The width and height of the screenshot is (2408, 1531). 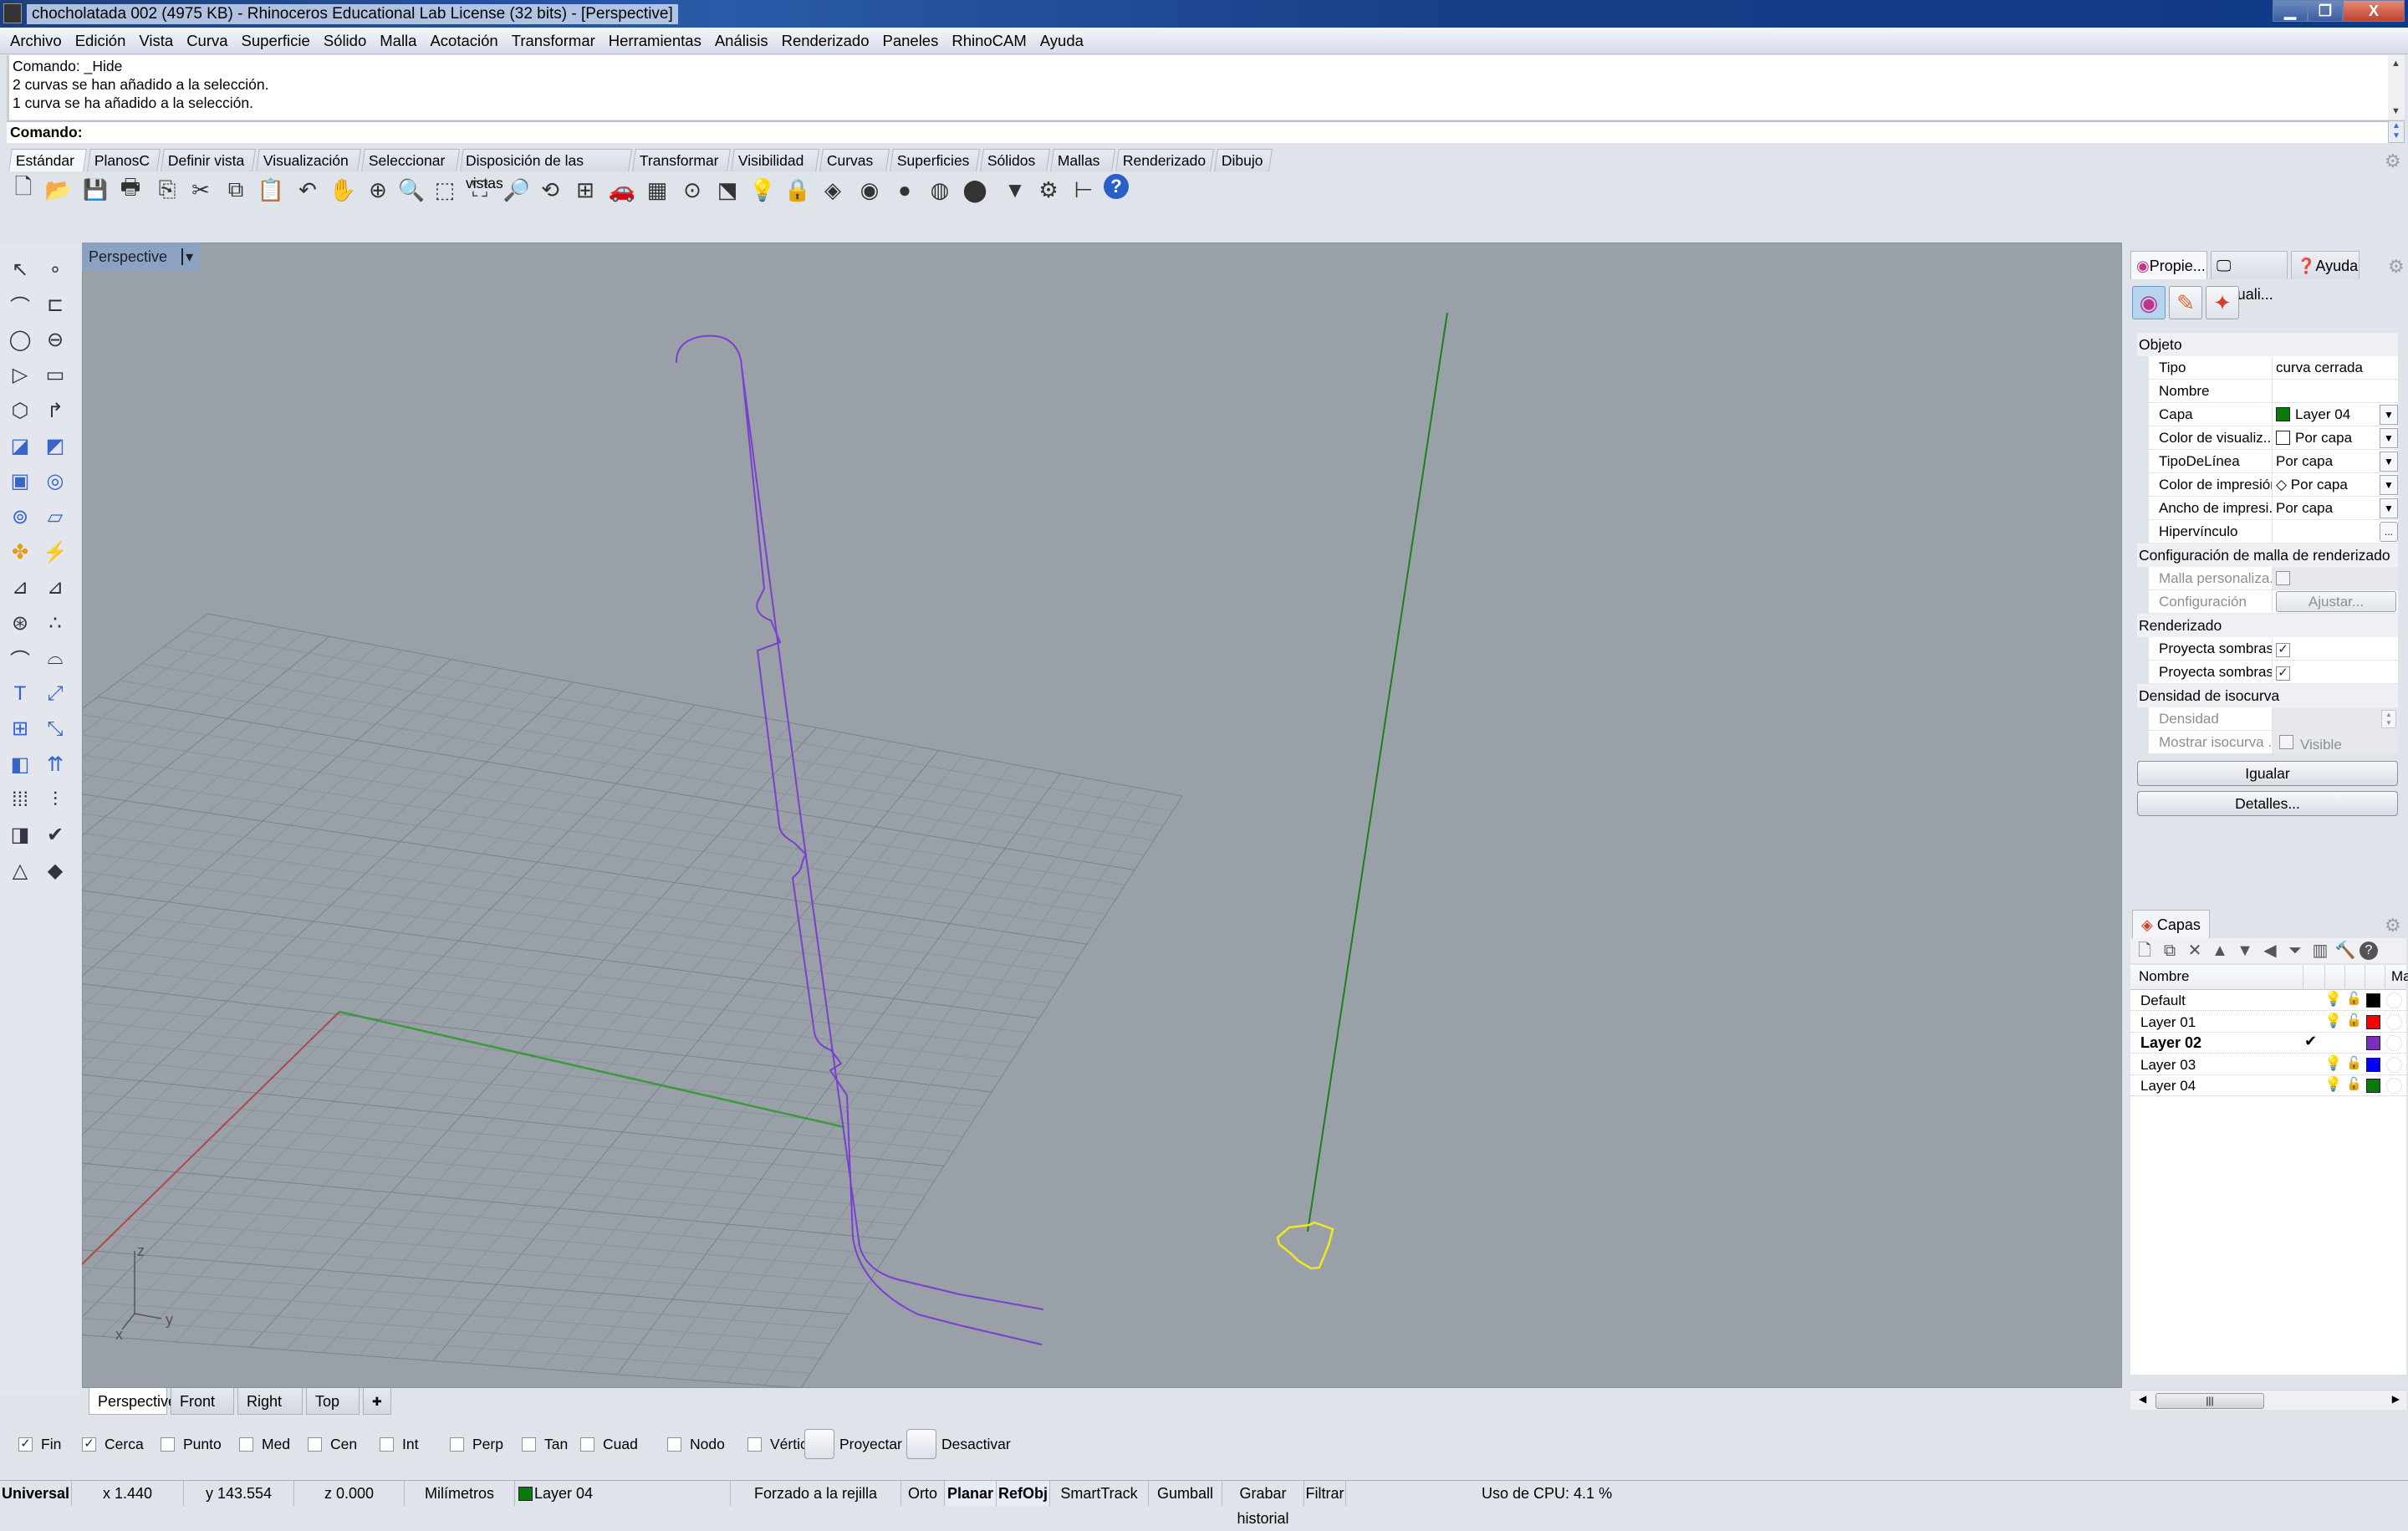 What do you see at coordinates (20, 658) in the screenshot?
I see `offset-curve-icon: ⌒` at bounding box center [20, 658].